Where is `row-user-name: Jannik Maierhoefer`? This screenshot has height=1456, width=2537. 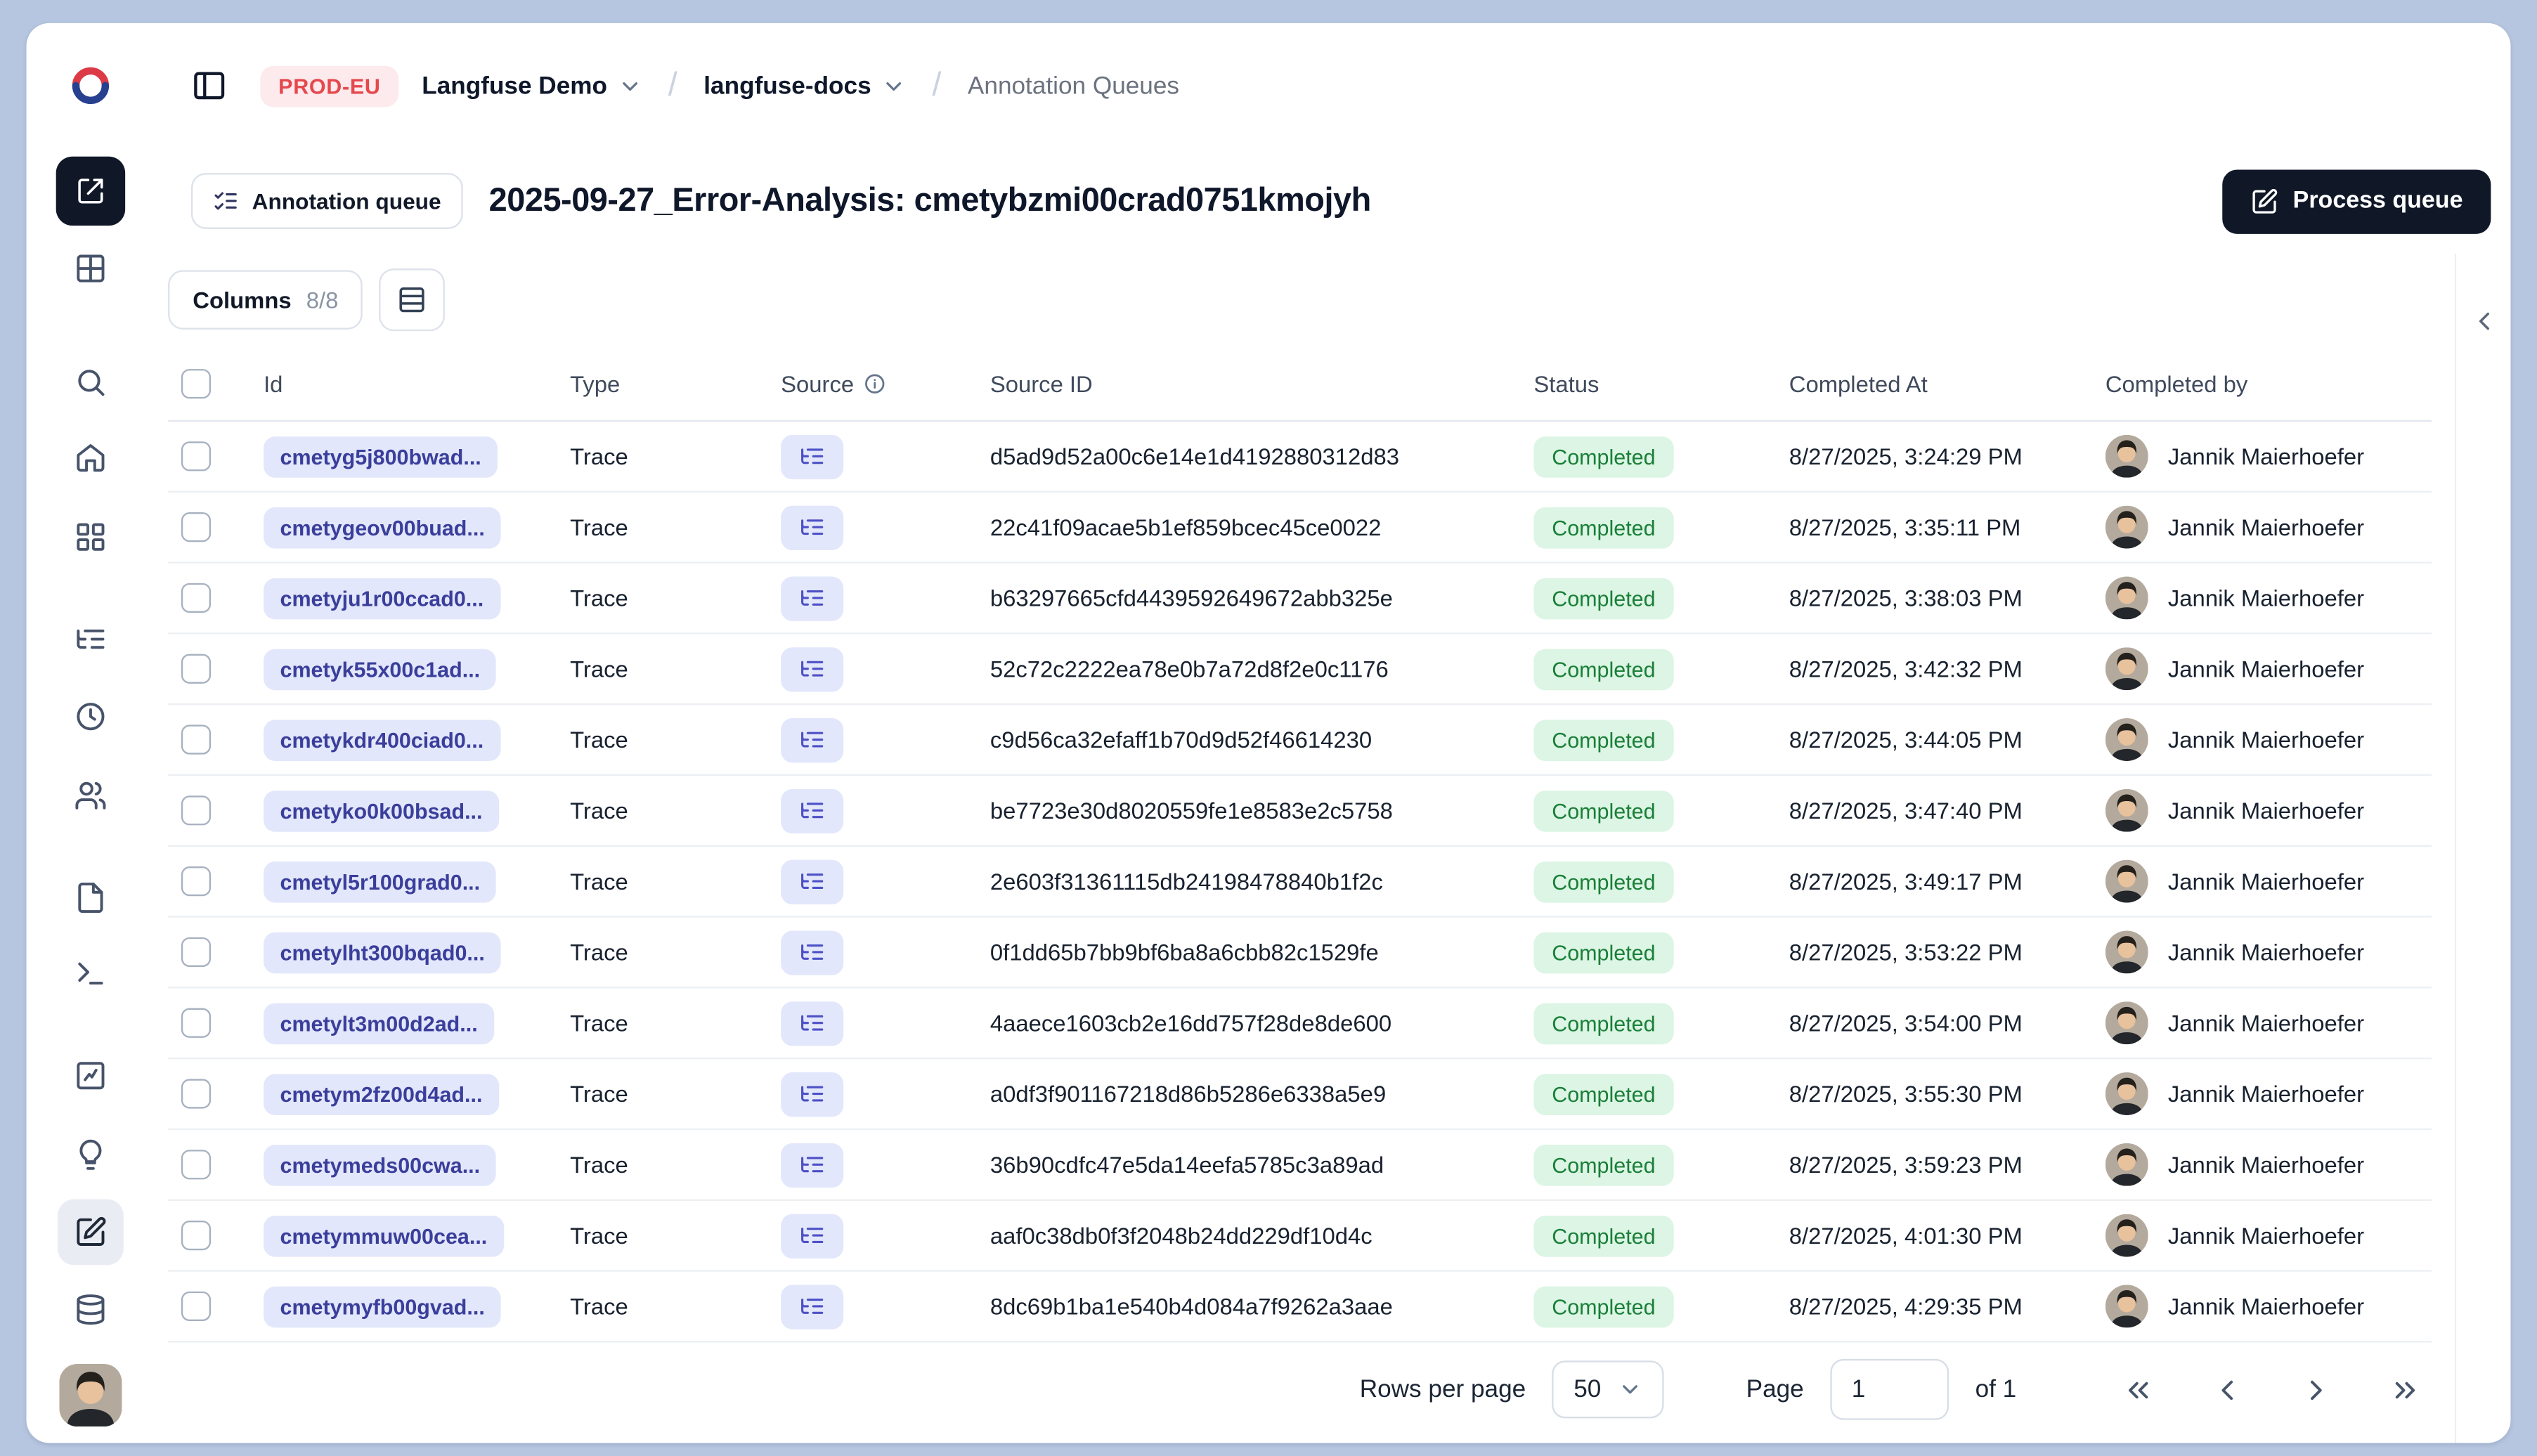
row-user-name: Jannik Maierhoefer is located at coordinates (2266, 740).